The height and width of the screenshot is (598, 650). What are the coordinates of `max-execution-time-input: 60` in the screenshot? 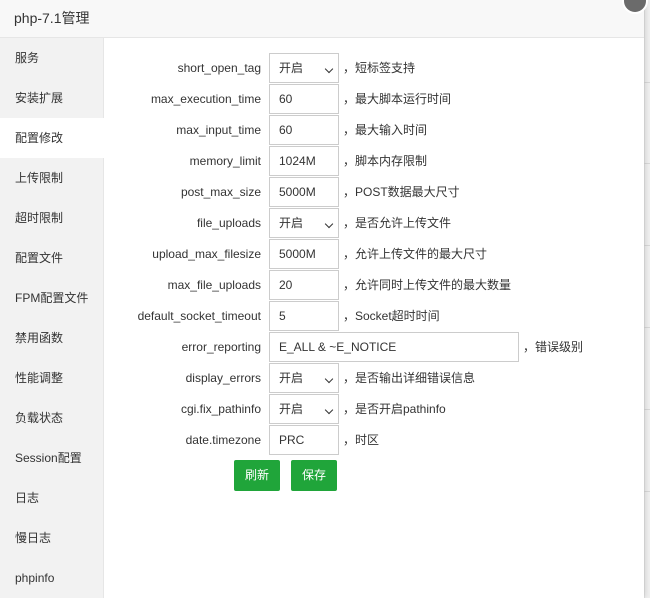 It's located at (304, 99).